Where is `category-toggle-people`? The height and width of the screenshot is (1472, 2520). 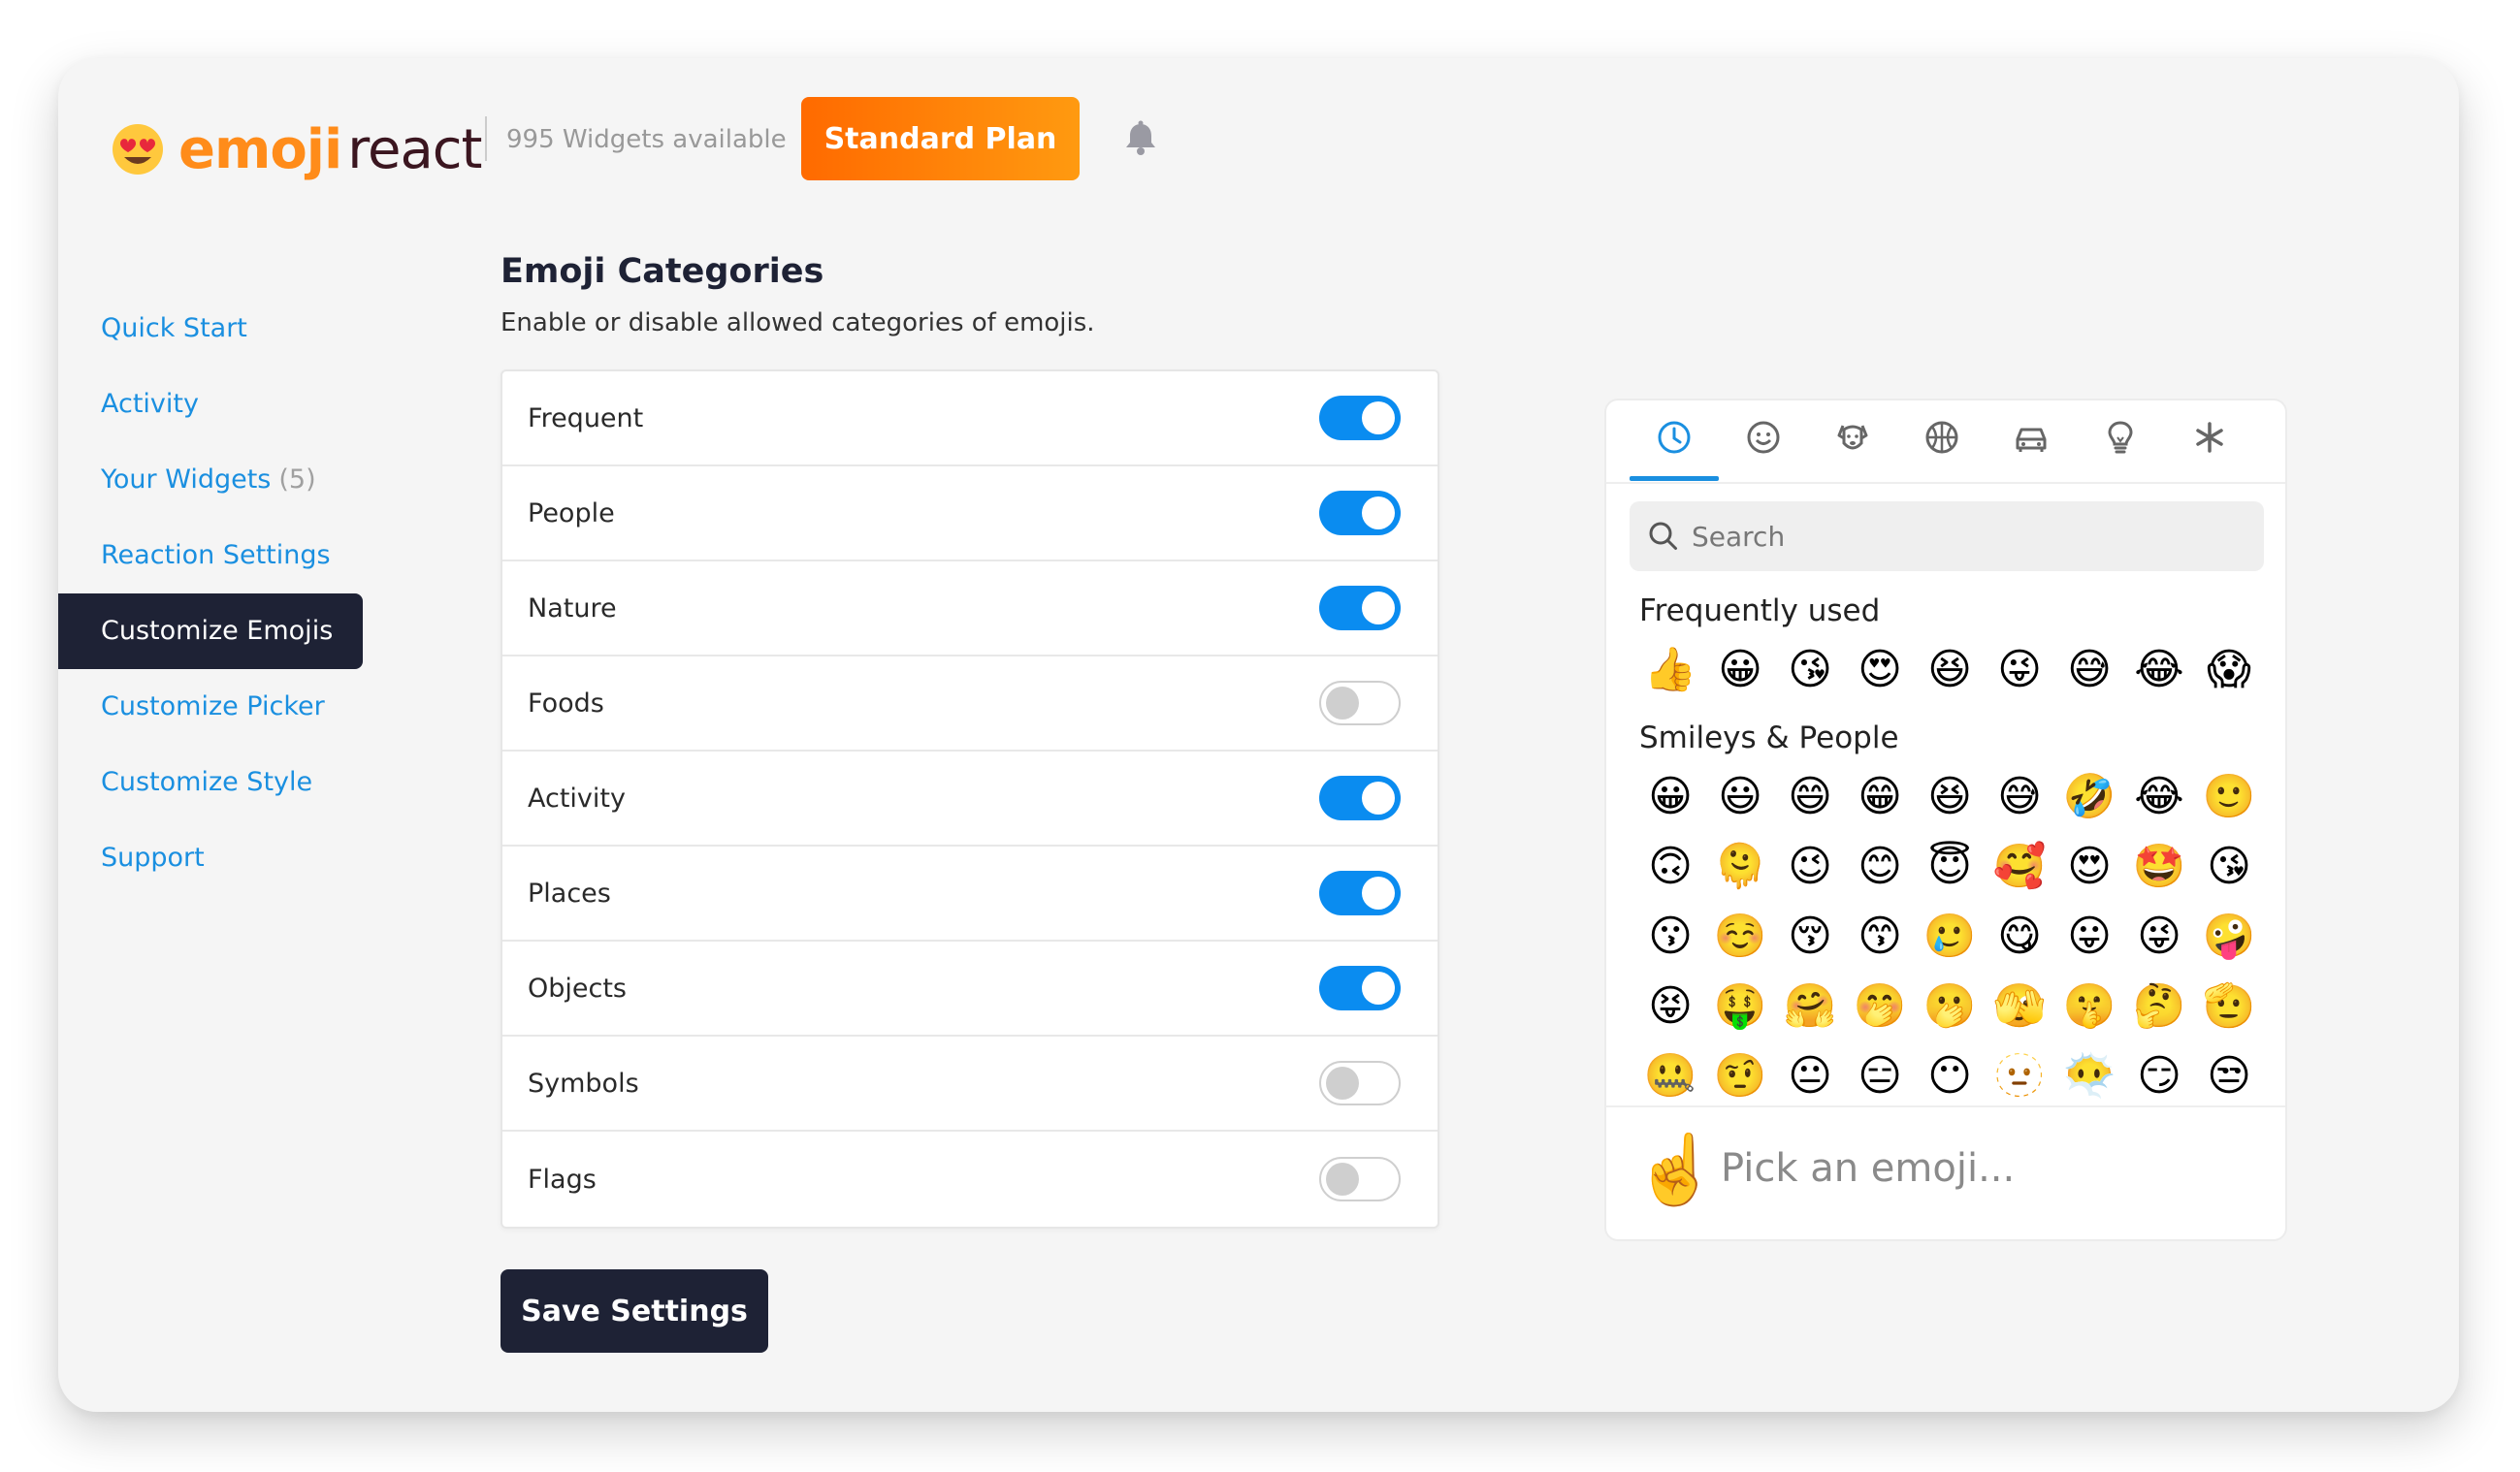 category-toggle-people is located at coordinates (1360, 513).